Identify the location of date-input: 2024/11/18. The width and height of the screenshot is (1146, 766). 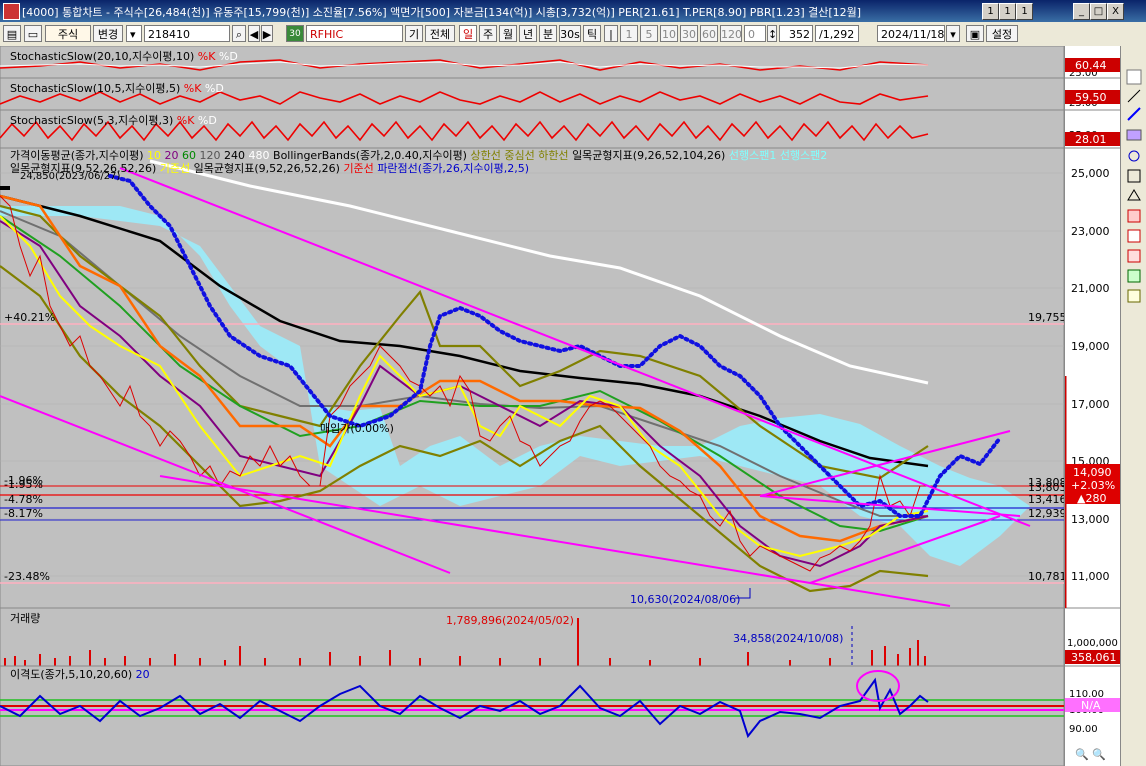
(911, 33).